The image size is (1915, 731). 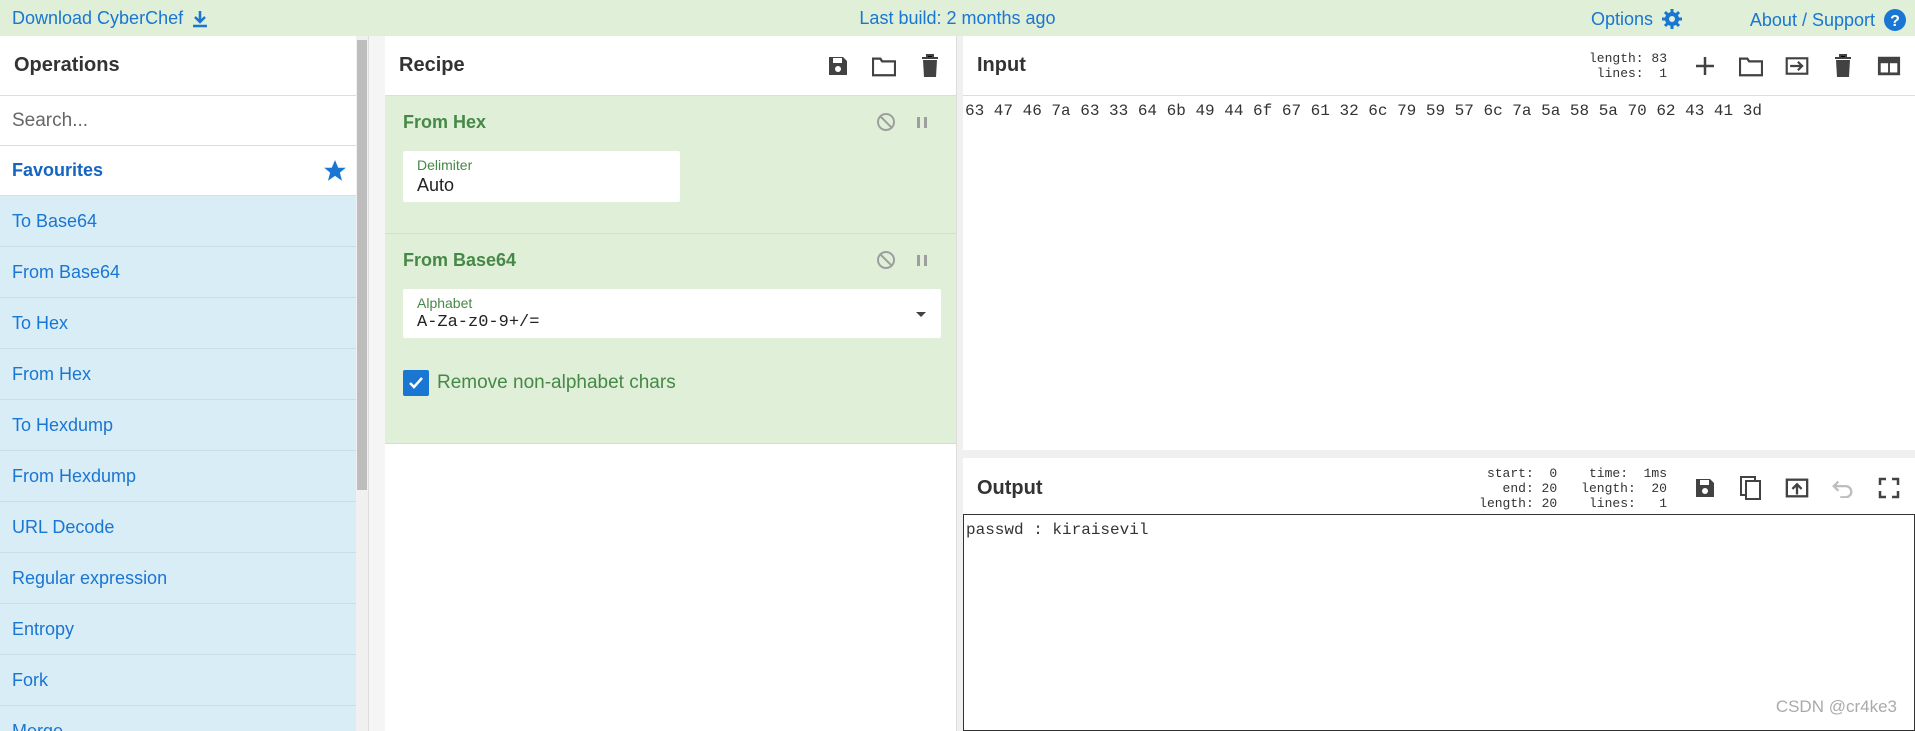 What do you see at coordinates (1812, 19) in the screenshot?
I see `about-label: About / Support` at bounding box center [1812, 19].